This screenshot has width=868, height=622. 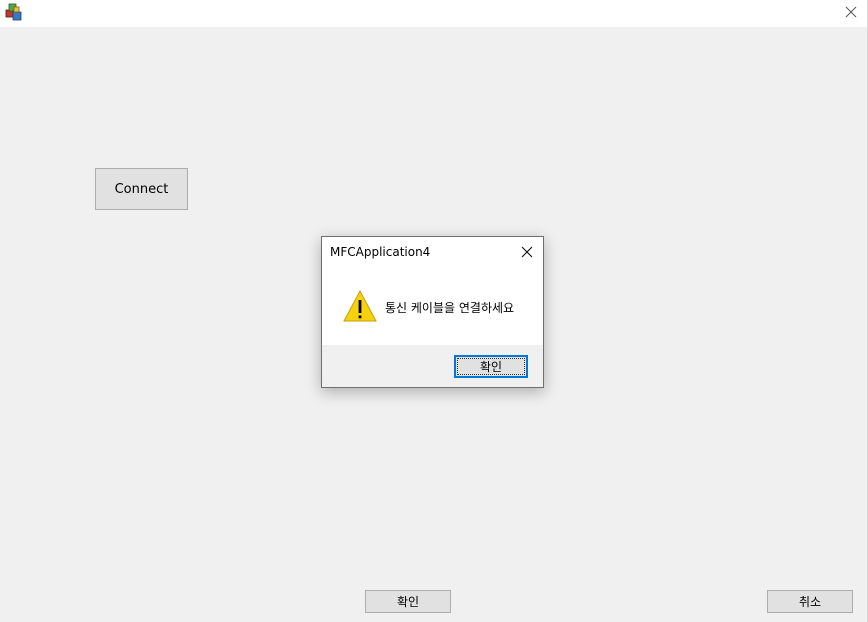 What do you see at coordinates (810, 601) in the screenshot?
I see `cancel-button: 취소` at bounding box center [810, 601].